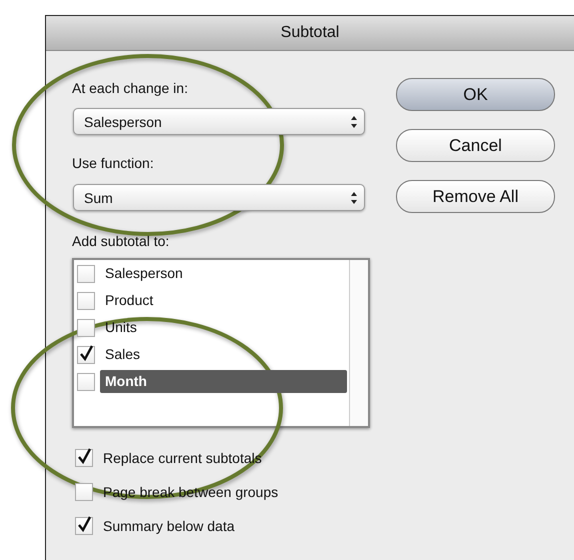 This screenshot has width=574, height=560. Describe the element at coordinates (475, 196) in the screenshot. I see `dialog-button: Remove All` at that location.